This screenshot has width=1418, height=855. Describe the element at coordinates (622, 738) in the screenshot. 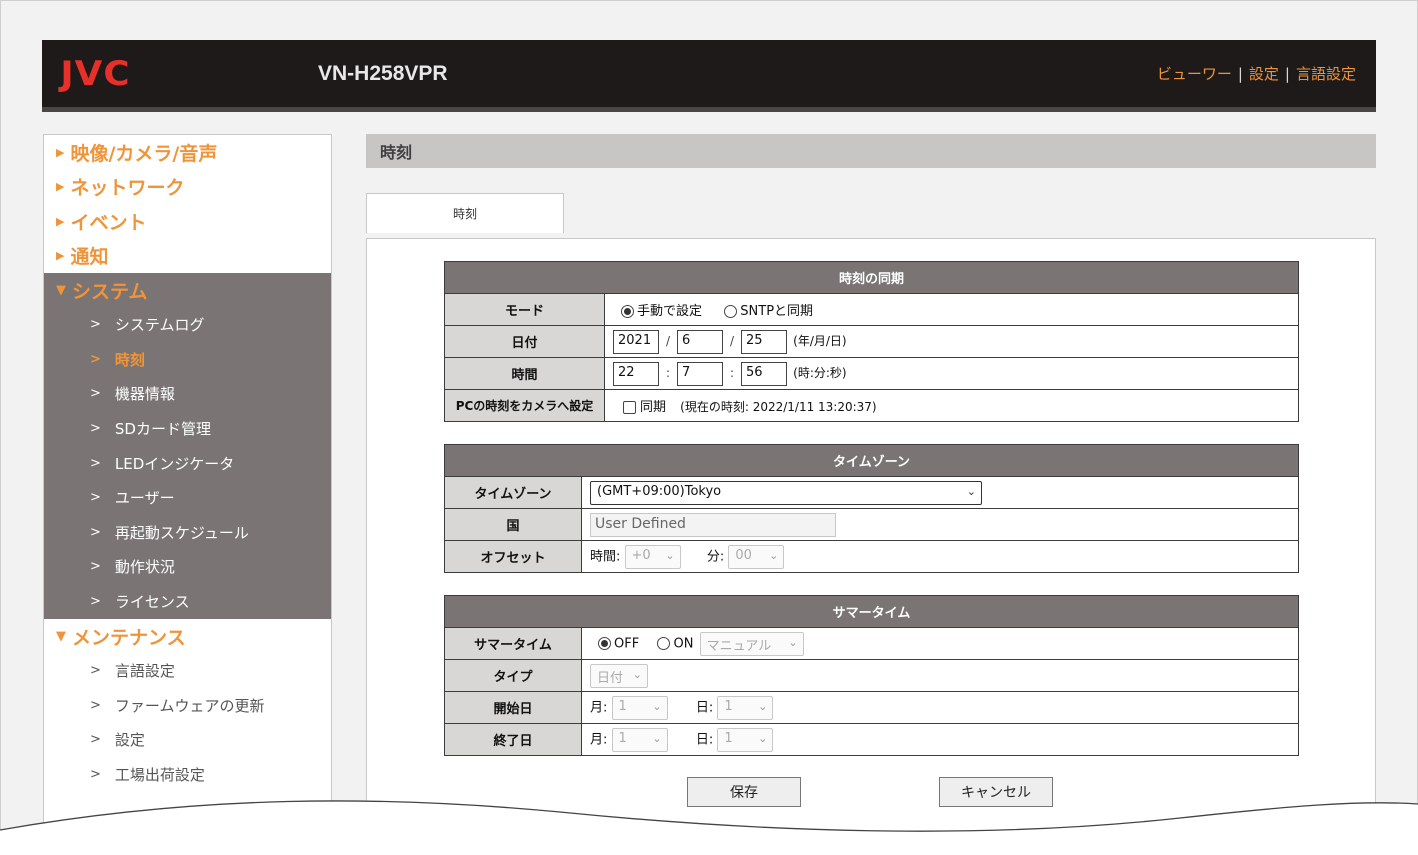

I see `end-month-value: 1` at that location.